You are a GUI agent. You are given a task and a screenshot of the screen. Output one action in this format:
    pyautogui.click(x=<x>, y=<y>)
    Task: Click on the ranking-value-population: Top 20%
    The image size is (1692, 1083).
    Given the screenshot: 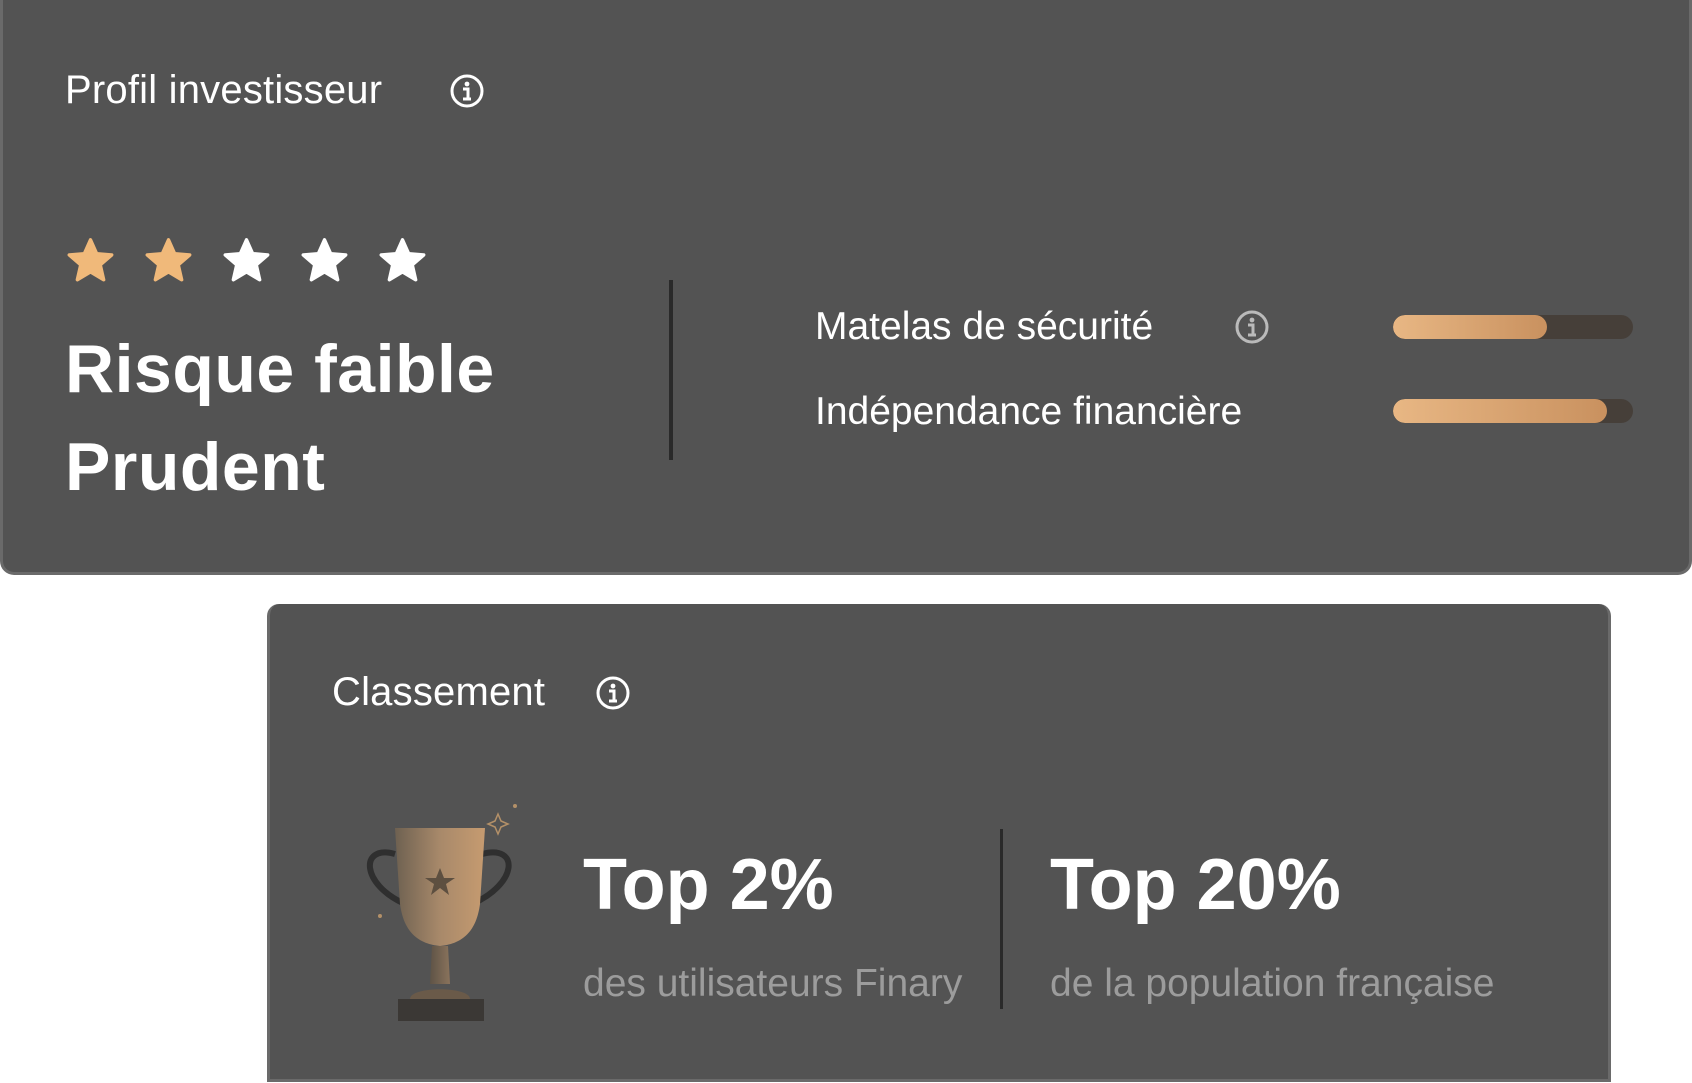 What is the action you would take?
    pyautogui.click(x=1195, y=885)
    